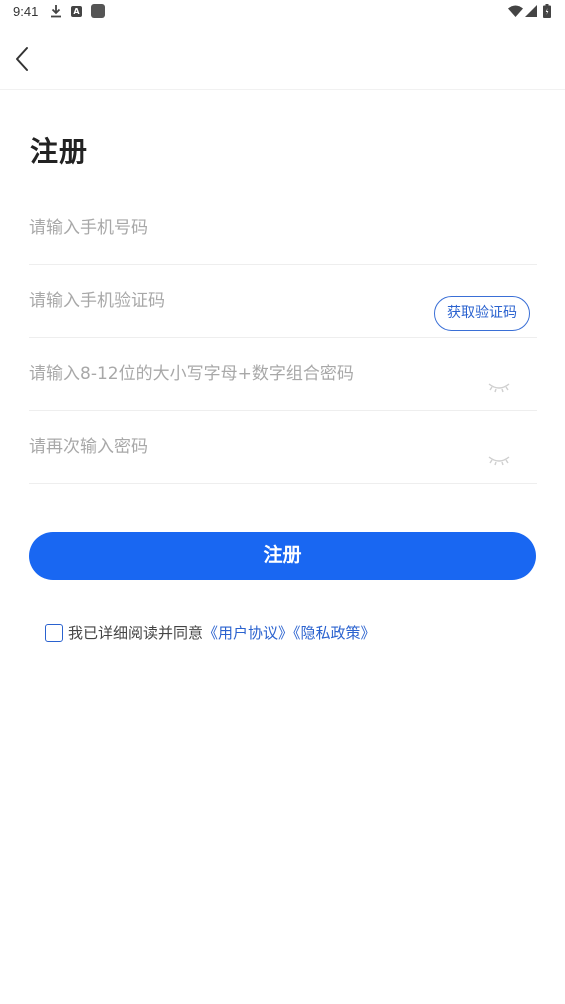 Image resolution: width=565 pixels, height=1004 pixels. What do you see at coordinates (59, 151) in the screenshot?
I see `page-title: 注册` at bounding box center [59, 151].